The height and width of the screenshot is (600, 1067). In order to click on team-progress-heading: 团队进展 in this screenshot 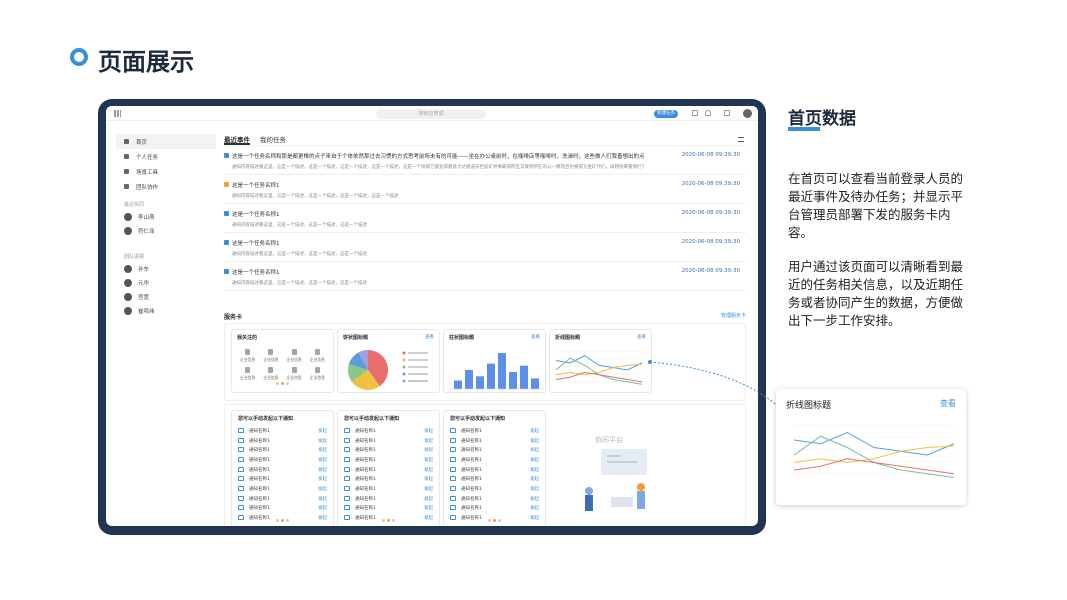, I will do `click(134, 257)`.